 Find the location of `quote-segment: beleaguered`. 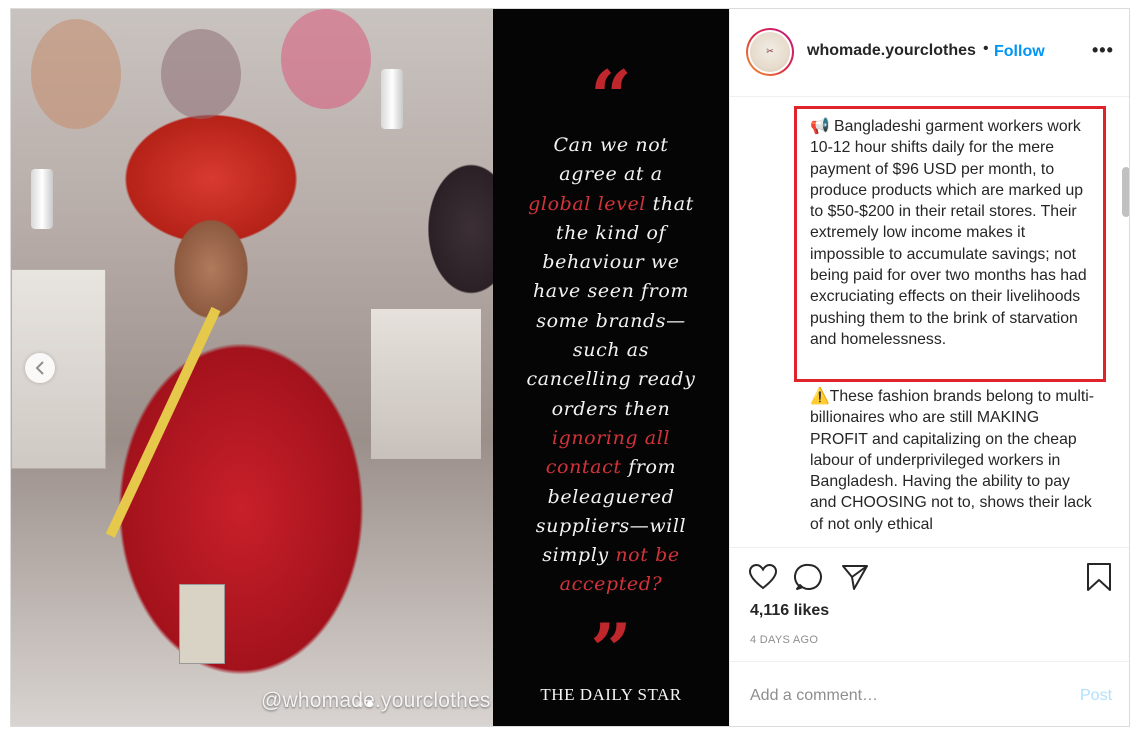

quote-segment: beleaguered is located at coordinates (611, 496).